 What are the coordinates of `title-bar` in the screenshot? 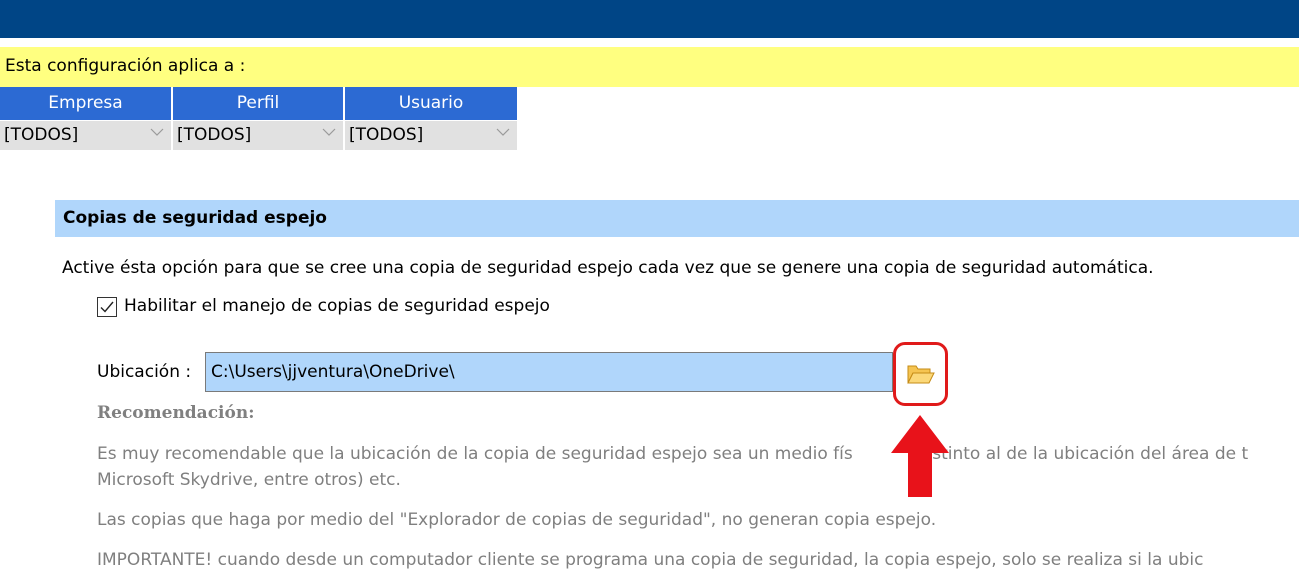 It's located at (649, 19).